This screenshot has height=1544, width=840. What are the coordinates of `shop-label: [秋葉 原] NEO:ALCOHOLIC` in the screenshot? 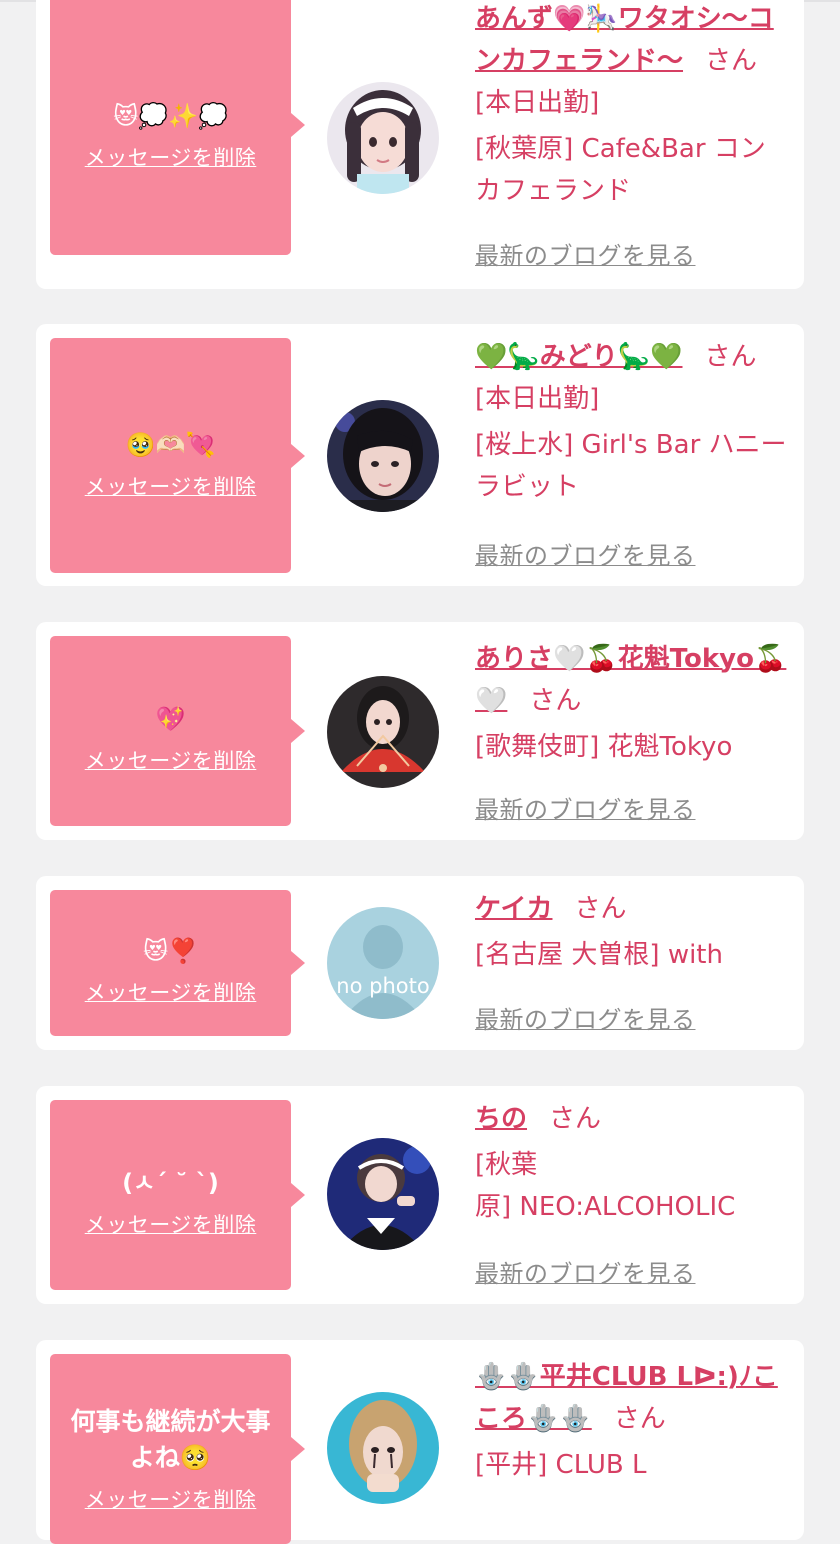 It's located at (605, 1186).